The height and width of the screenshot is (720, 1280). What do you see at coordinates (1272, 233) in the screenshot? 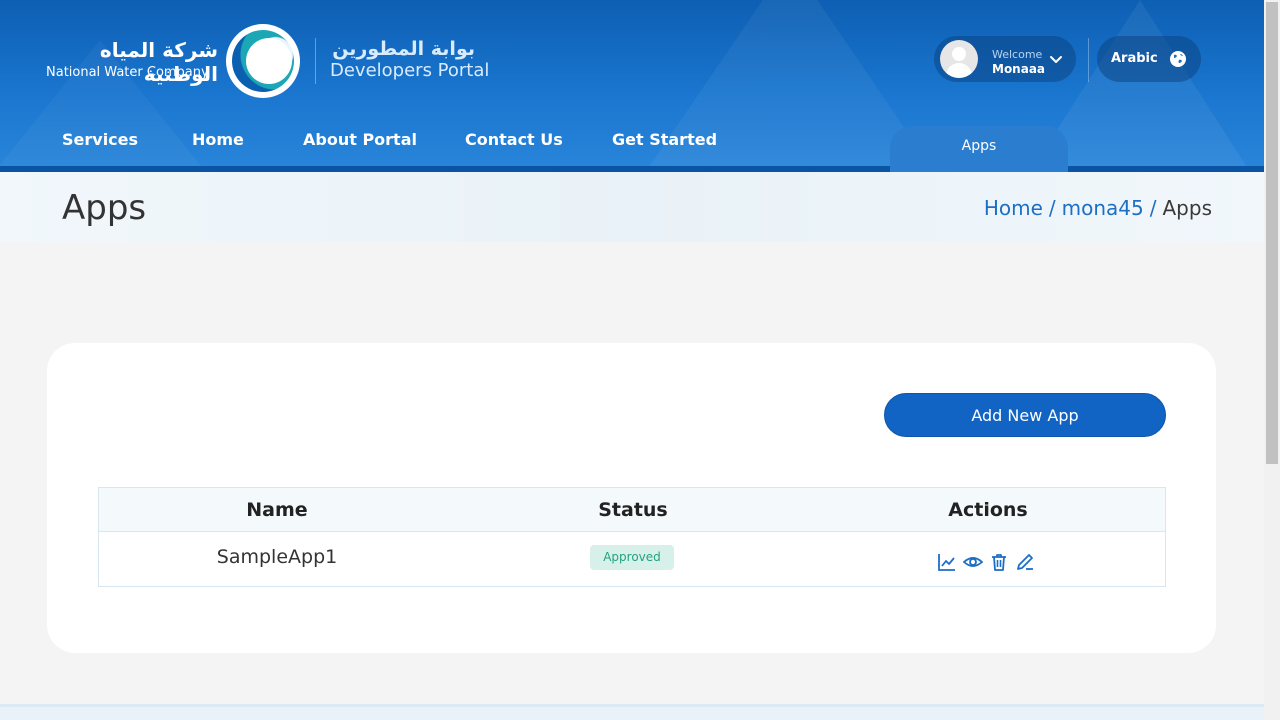
I see `scrollbar-thumb` at bounding box center [1272, 233].